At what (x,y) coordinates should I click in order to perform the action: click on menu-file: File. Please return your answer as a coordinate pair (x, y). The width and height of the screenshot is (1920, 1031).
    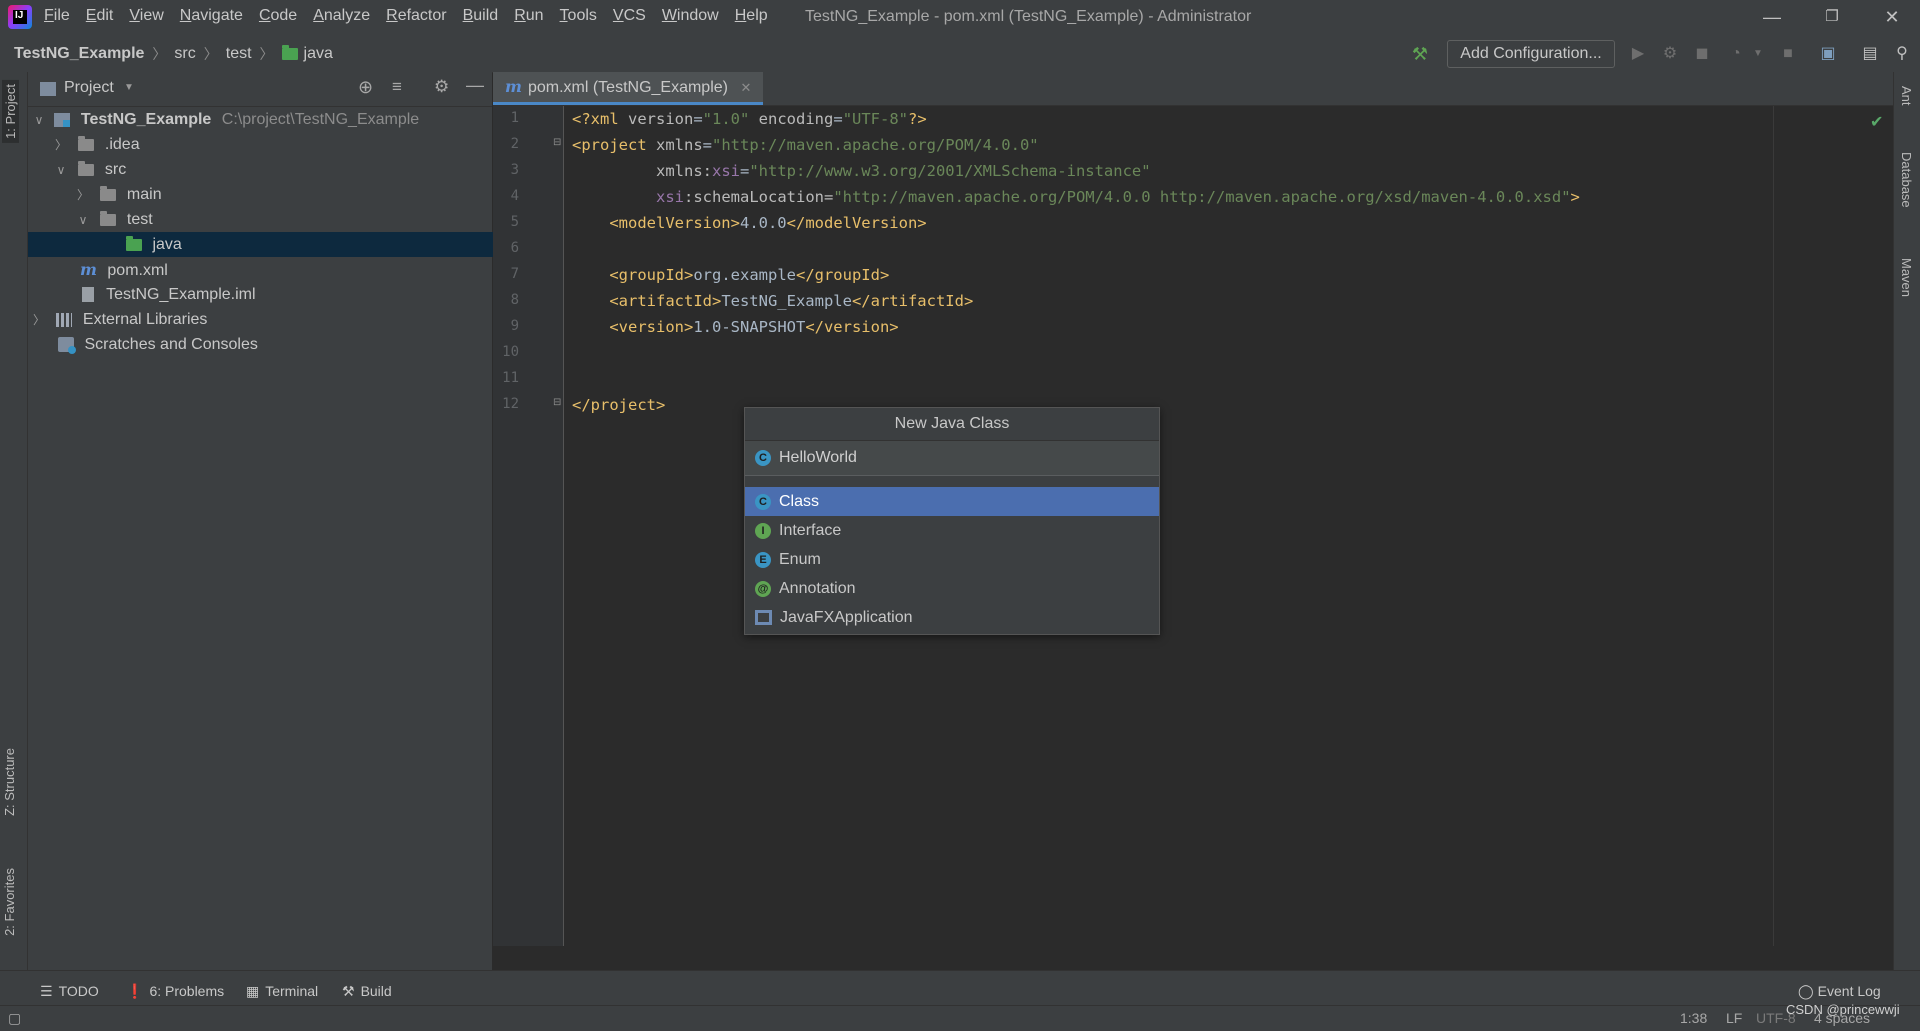
    Looking at the image, I should click on (57, 16).